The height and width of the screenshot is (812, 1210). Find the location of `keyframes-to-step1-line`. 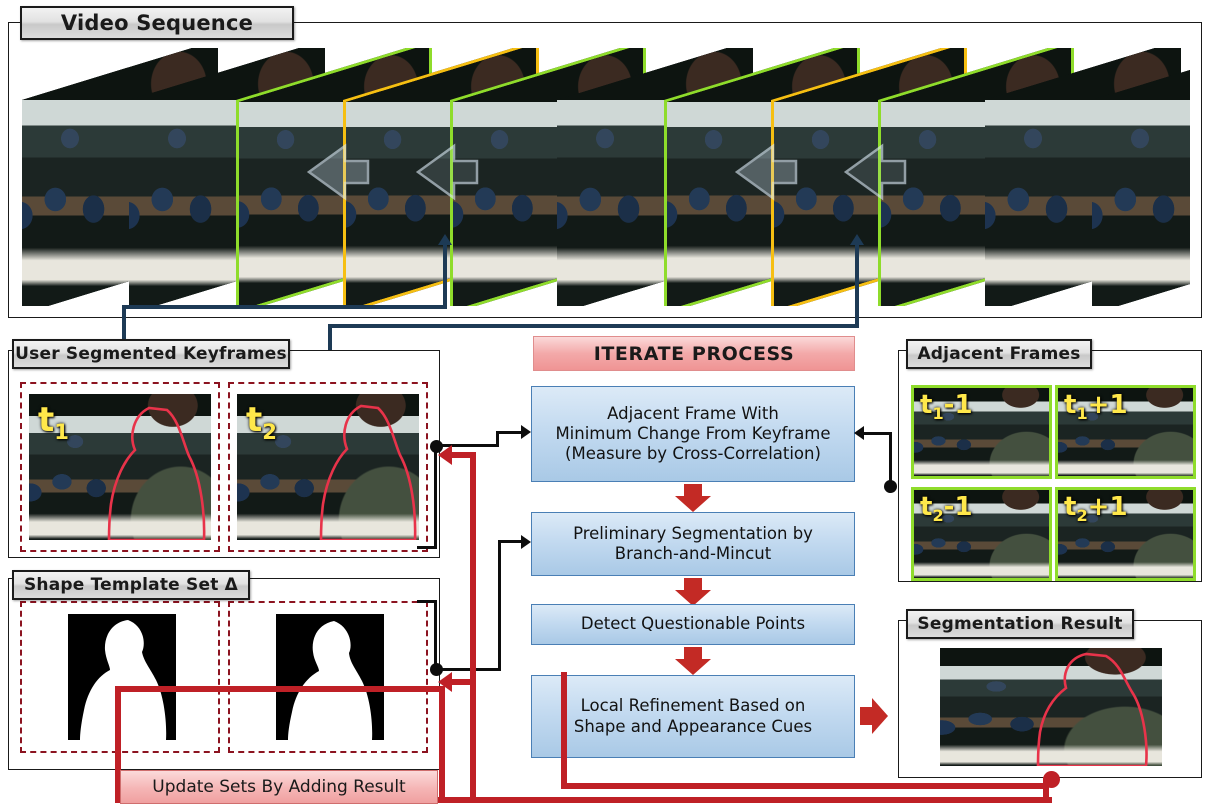

keyframes-to-step1-line is located at coordinates (510, 432).